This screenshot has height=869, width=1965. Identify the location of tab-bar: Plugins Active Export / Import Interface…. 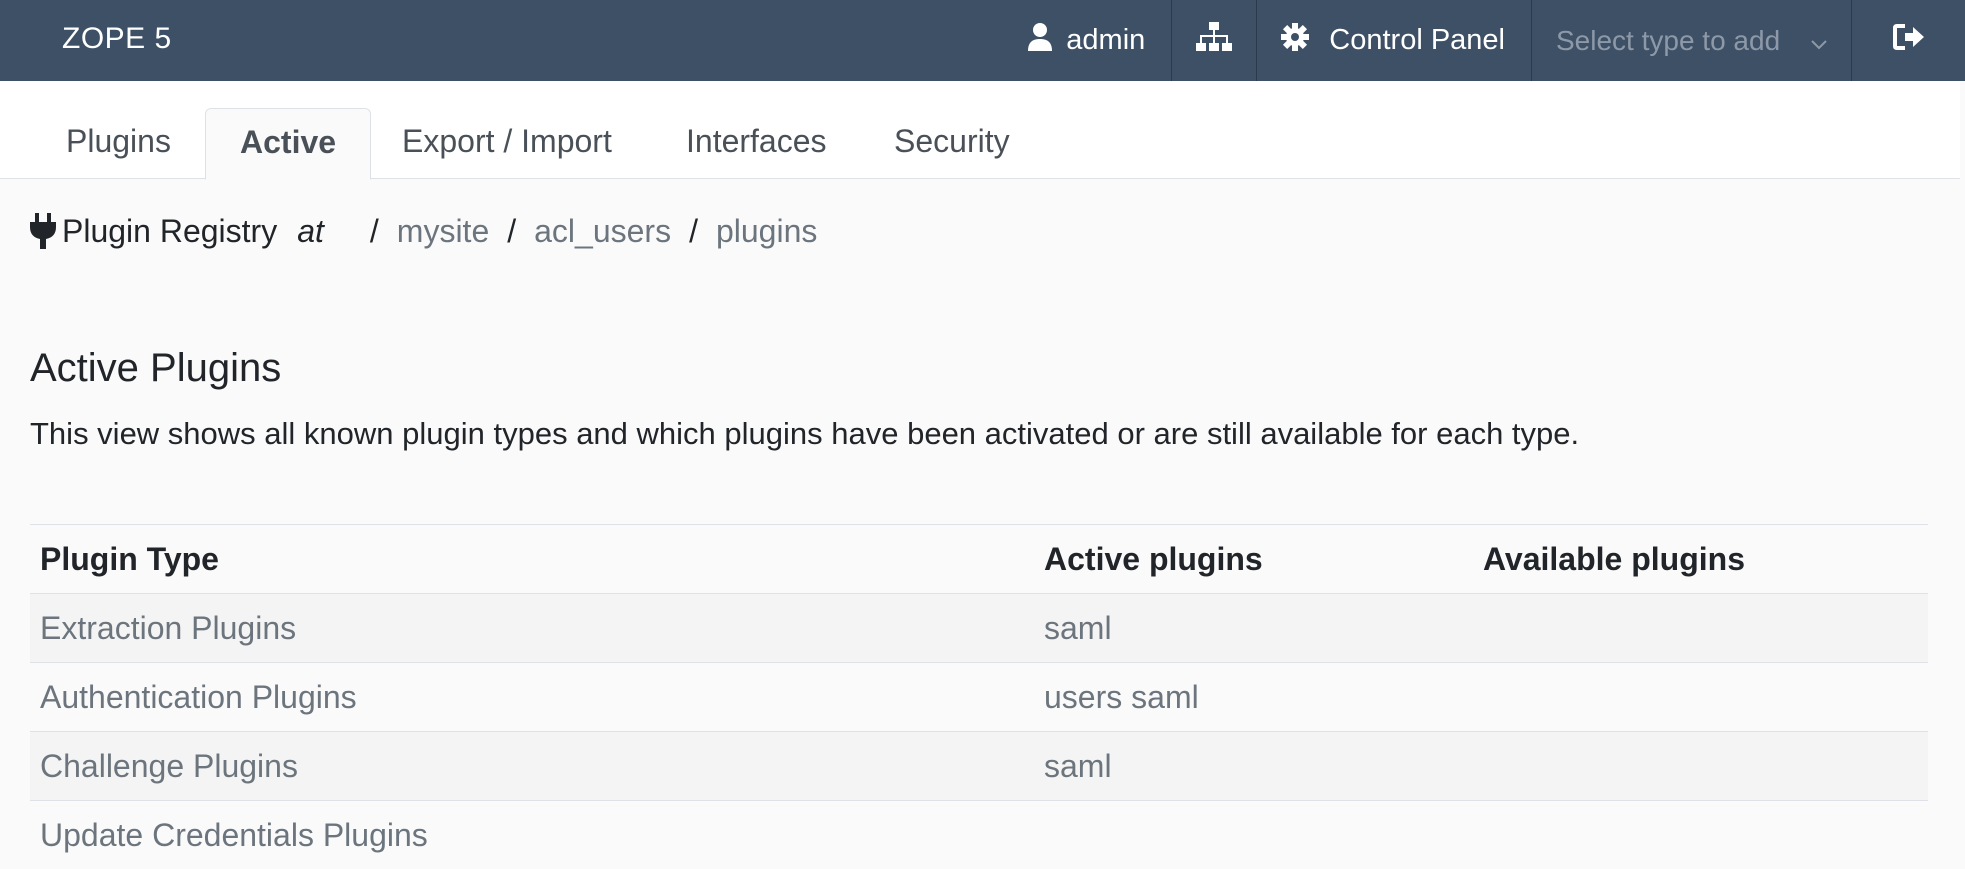
(980, 130).